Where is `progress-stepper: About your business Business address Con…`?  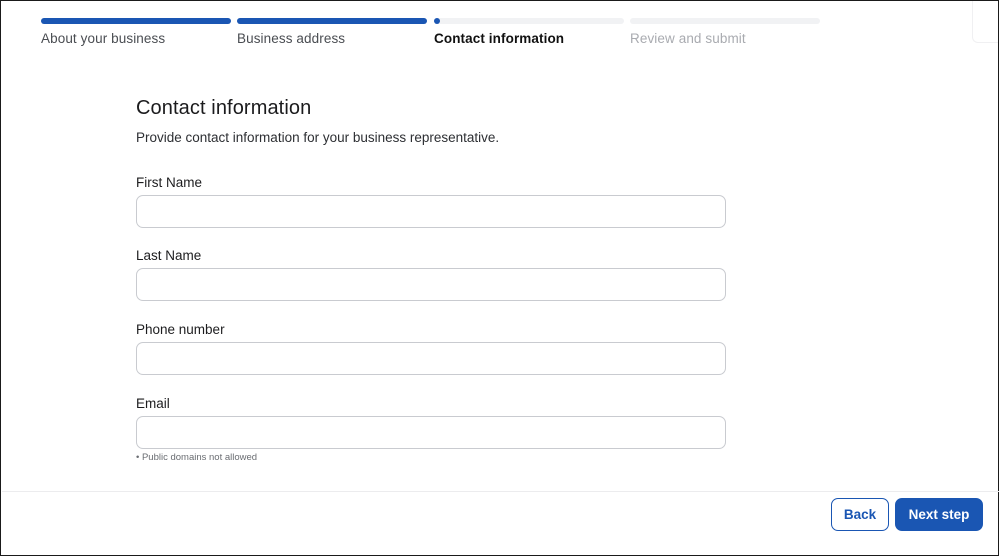
progress-stepper: About your business Business address Con… is located at coordinates (431, 33).